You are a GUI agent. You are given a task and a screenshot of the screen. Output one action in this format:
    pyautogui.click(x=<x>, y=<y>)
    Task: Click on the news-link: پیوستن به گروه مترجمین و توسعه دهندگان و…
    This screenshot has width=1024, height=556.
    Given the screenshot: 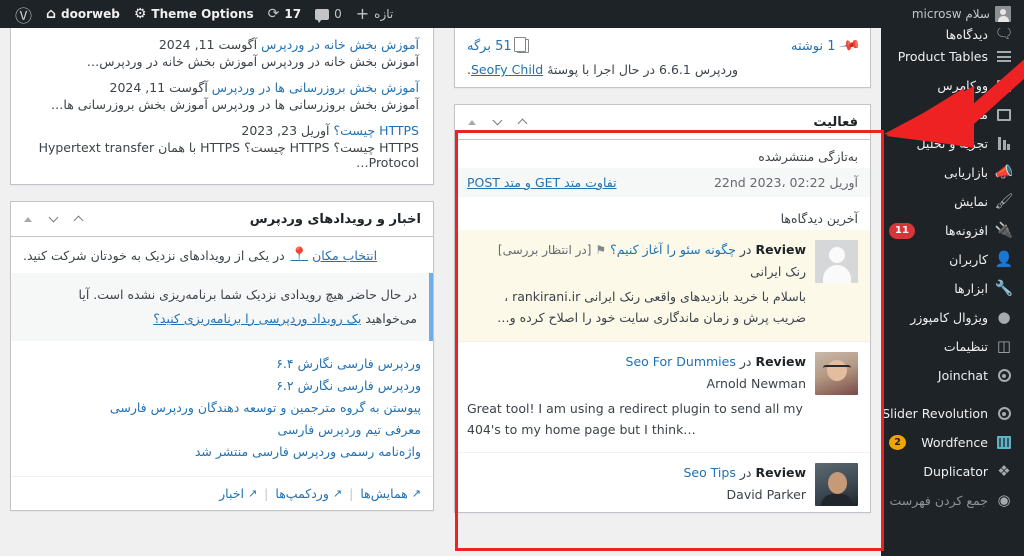 What is the action you would take?
    pyautogui.click(x=265, y=407)
    